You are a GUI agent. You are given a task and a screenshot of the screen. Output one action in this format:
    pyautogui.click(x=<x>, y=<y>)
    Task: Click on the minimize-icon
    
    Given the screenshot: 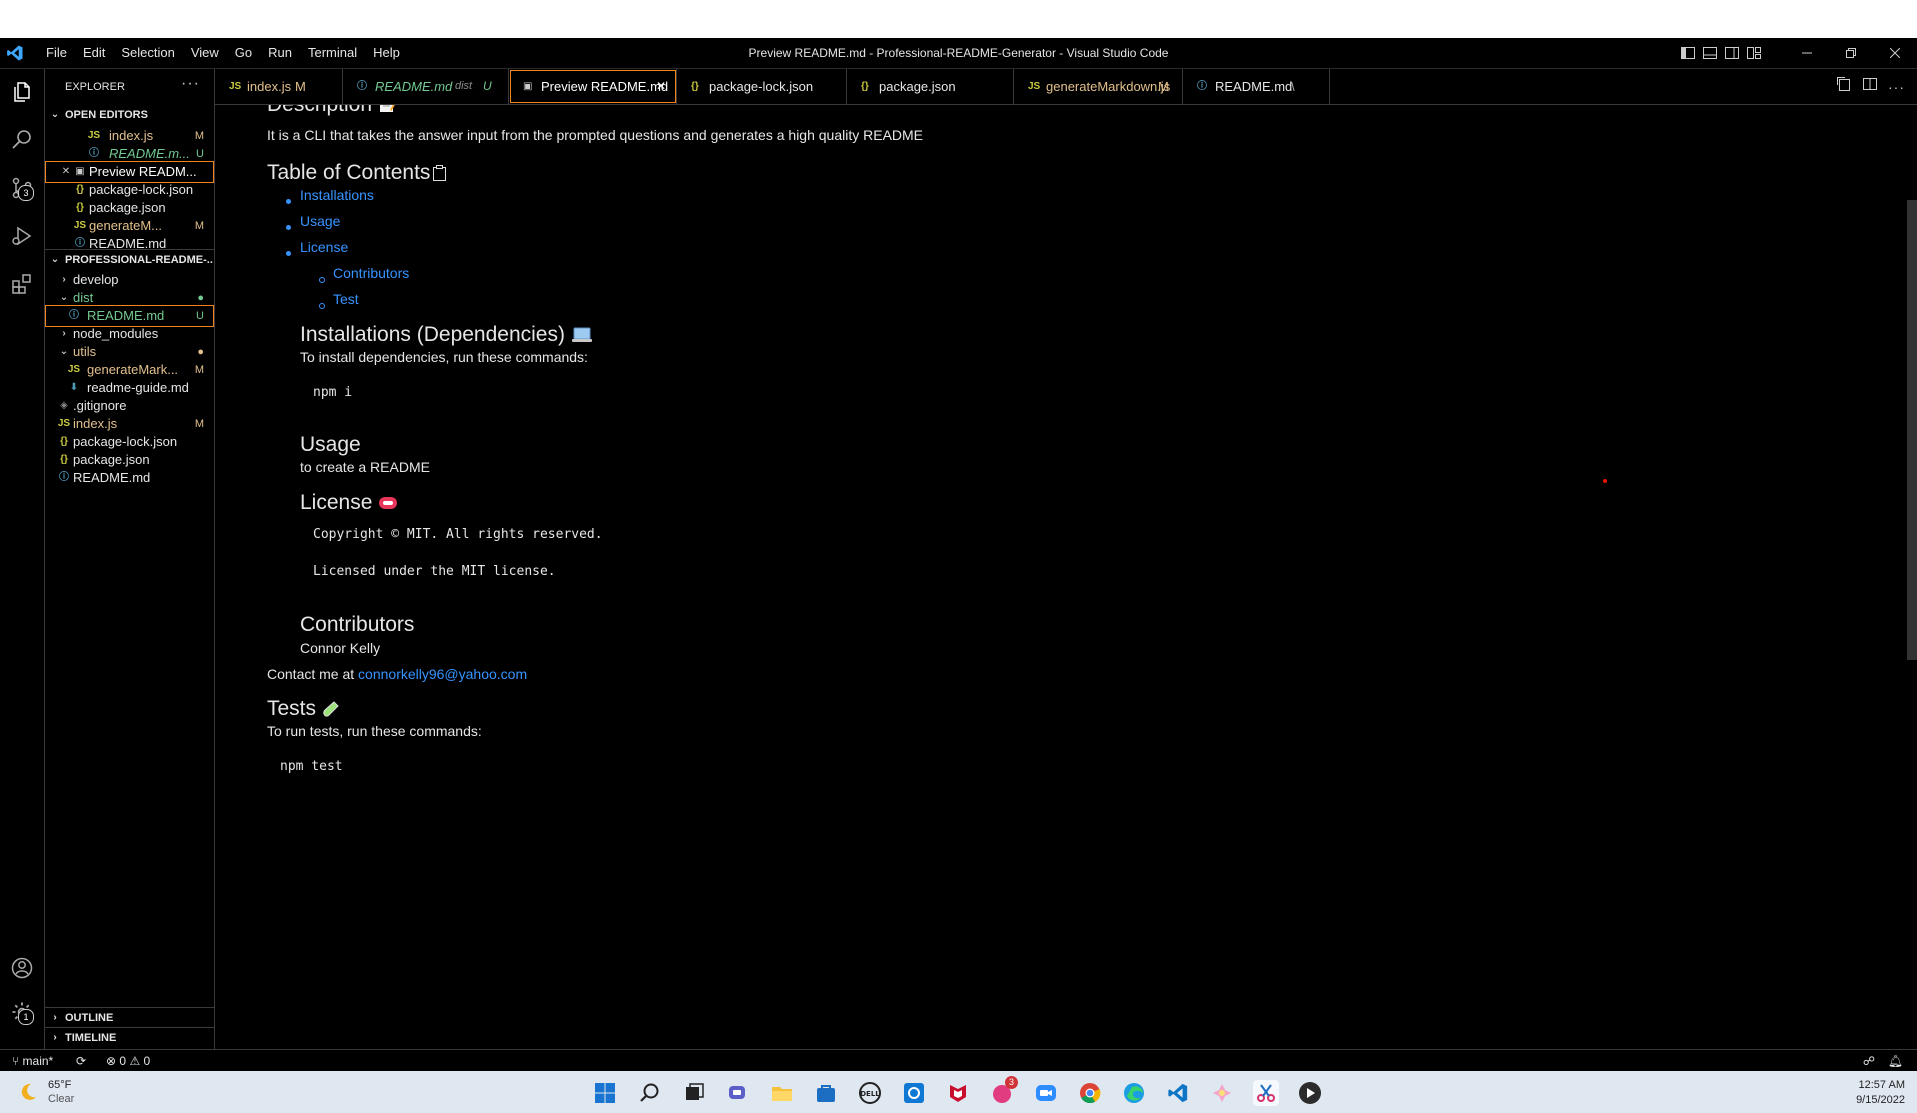 What is the action you would take?
    pyautogui.click(x=1807, y=53)
    